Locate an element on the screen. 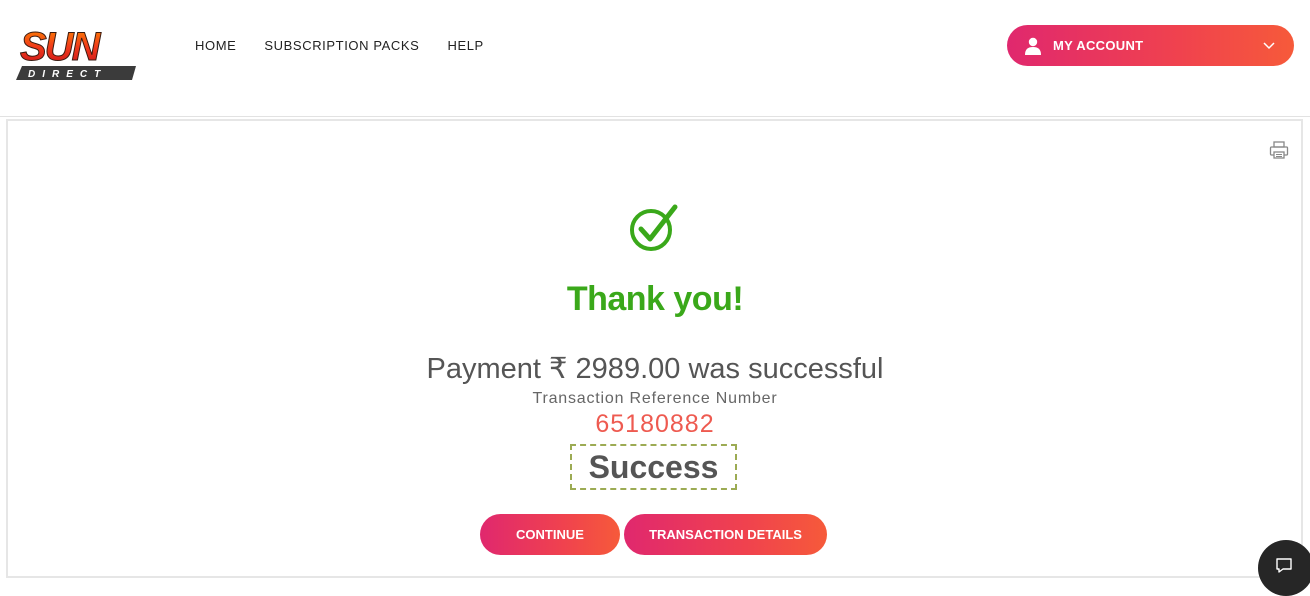 This screenshot has height=596, width=1310. nav-home: HOME is located at coordinates (215, 45).